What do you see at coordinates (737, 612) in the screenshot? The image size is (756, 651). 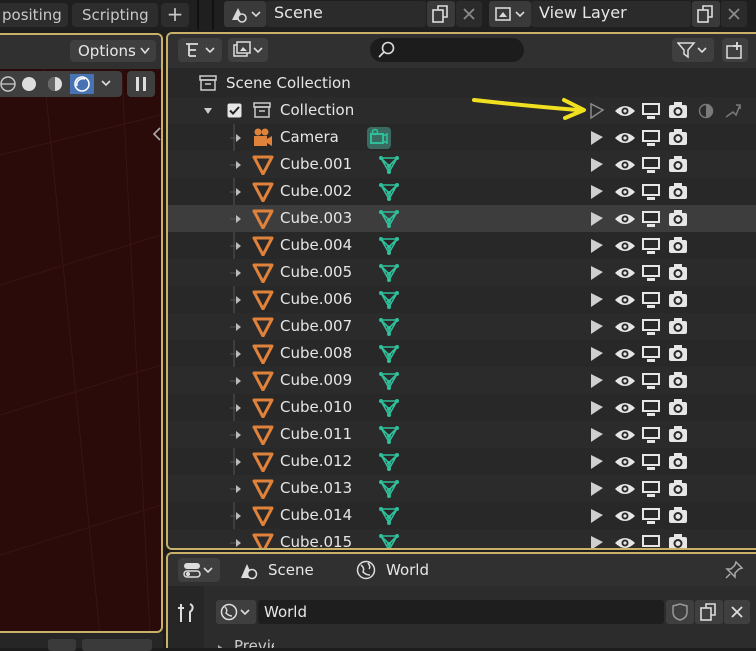 I see `unlink-world-button` at bounding box center [737, 612].